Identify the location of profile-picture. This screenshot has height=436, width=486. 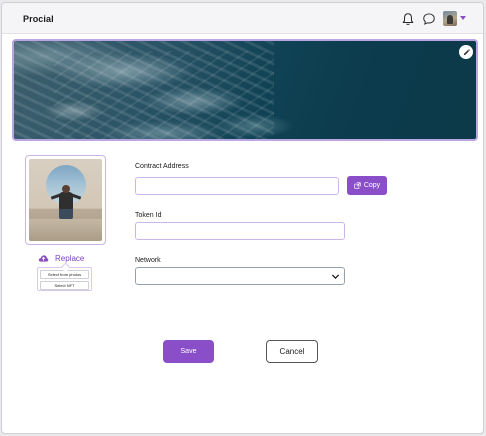
(65, 200).